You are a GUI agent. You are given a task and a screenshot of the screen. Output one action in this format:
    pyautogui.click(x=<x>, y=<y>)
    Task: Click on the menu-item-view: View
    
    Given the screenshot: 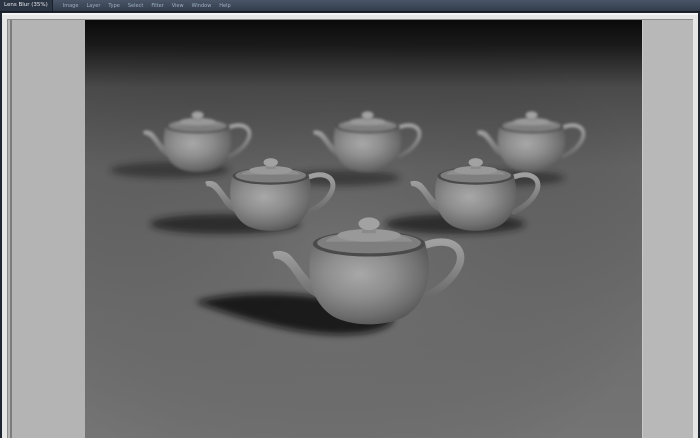 What is the action you would take?
    pyautogui.click(x=178, y=6)
    